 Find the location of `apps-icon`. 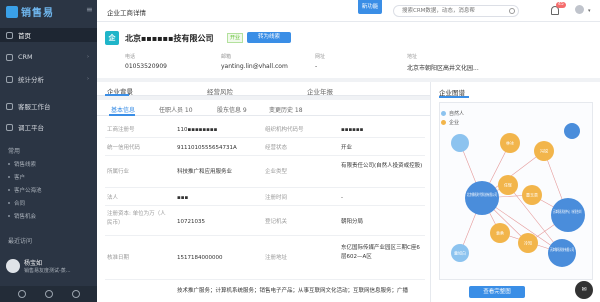

apps-icon is located at coordinates (48, 294).